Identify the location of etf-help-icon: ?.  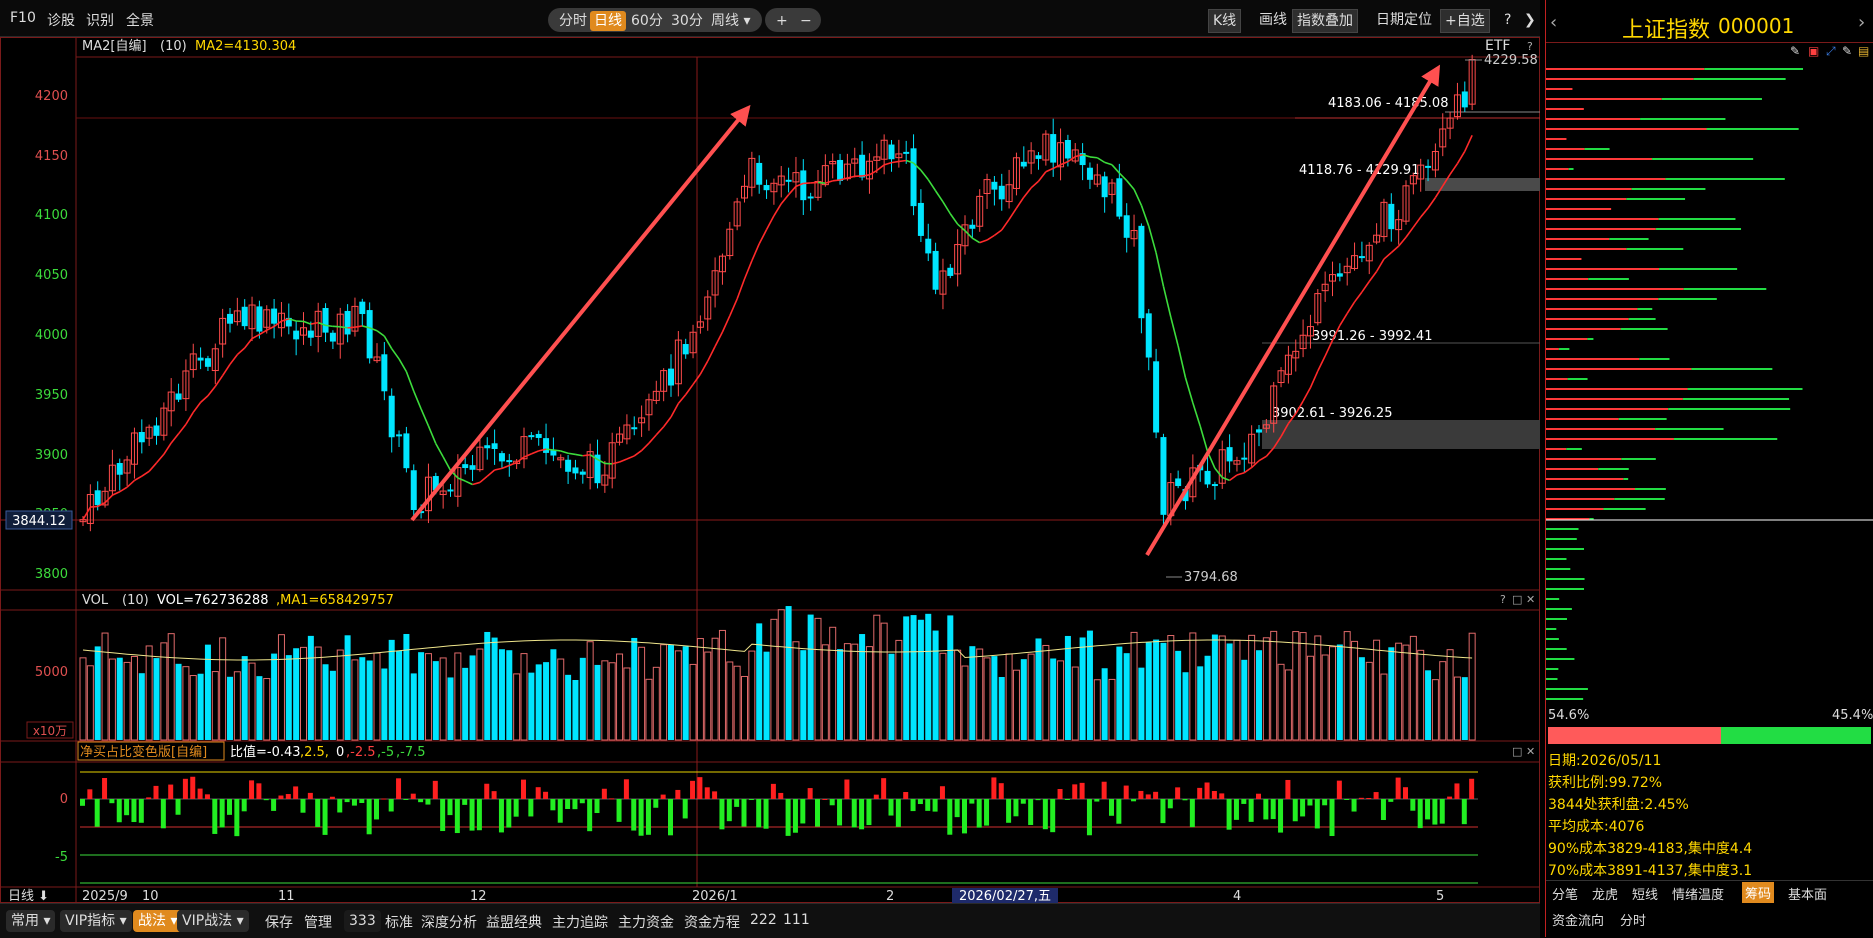
(1530, 46).